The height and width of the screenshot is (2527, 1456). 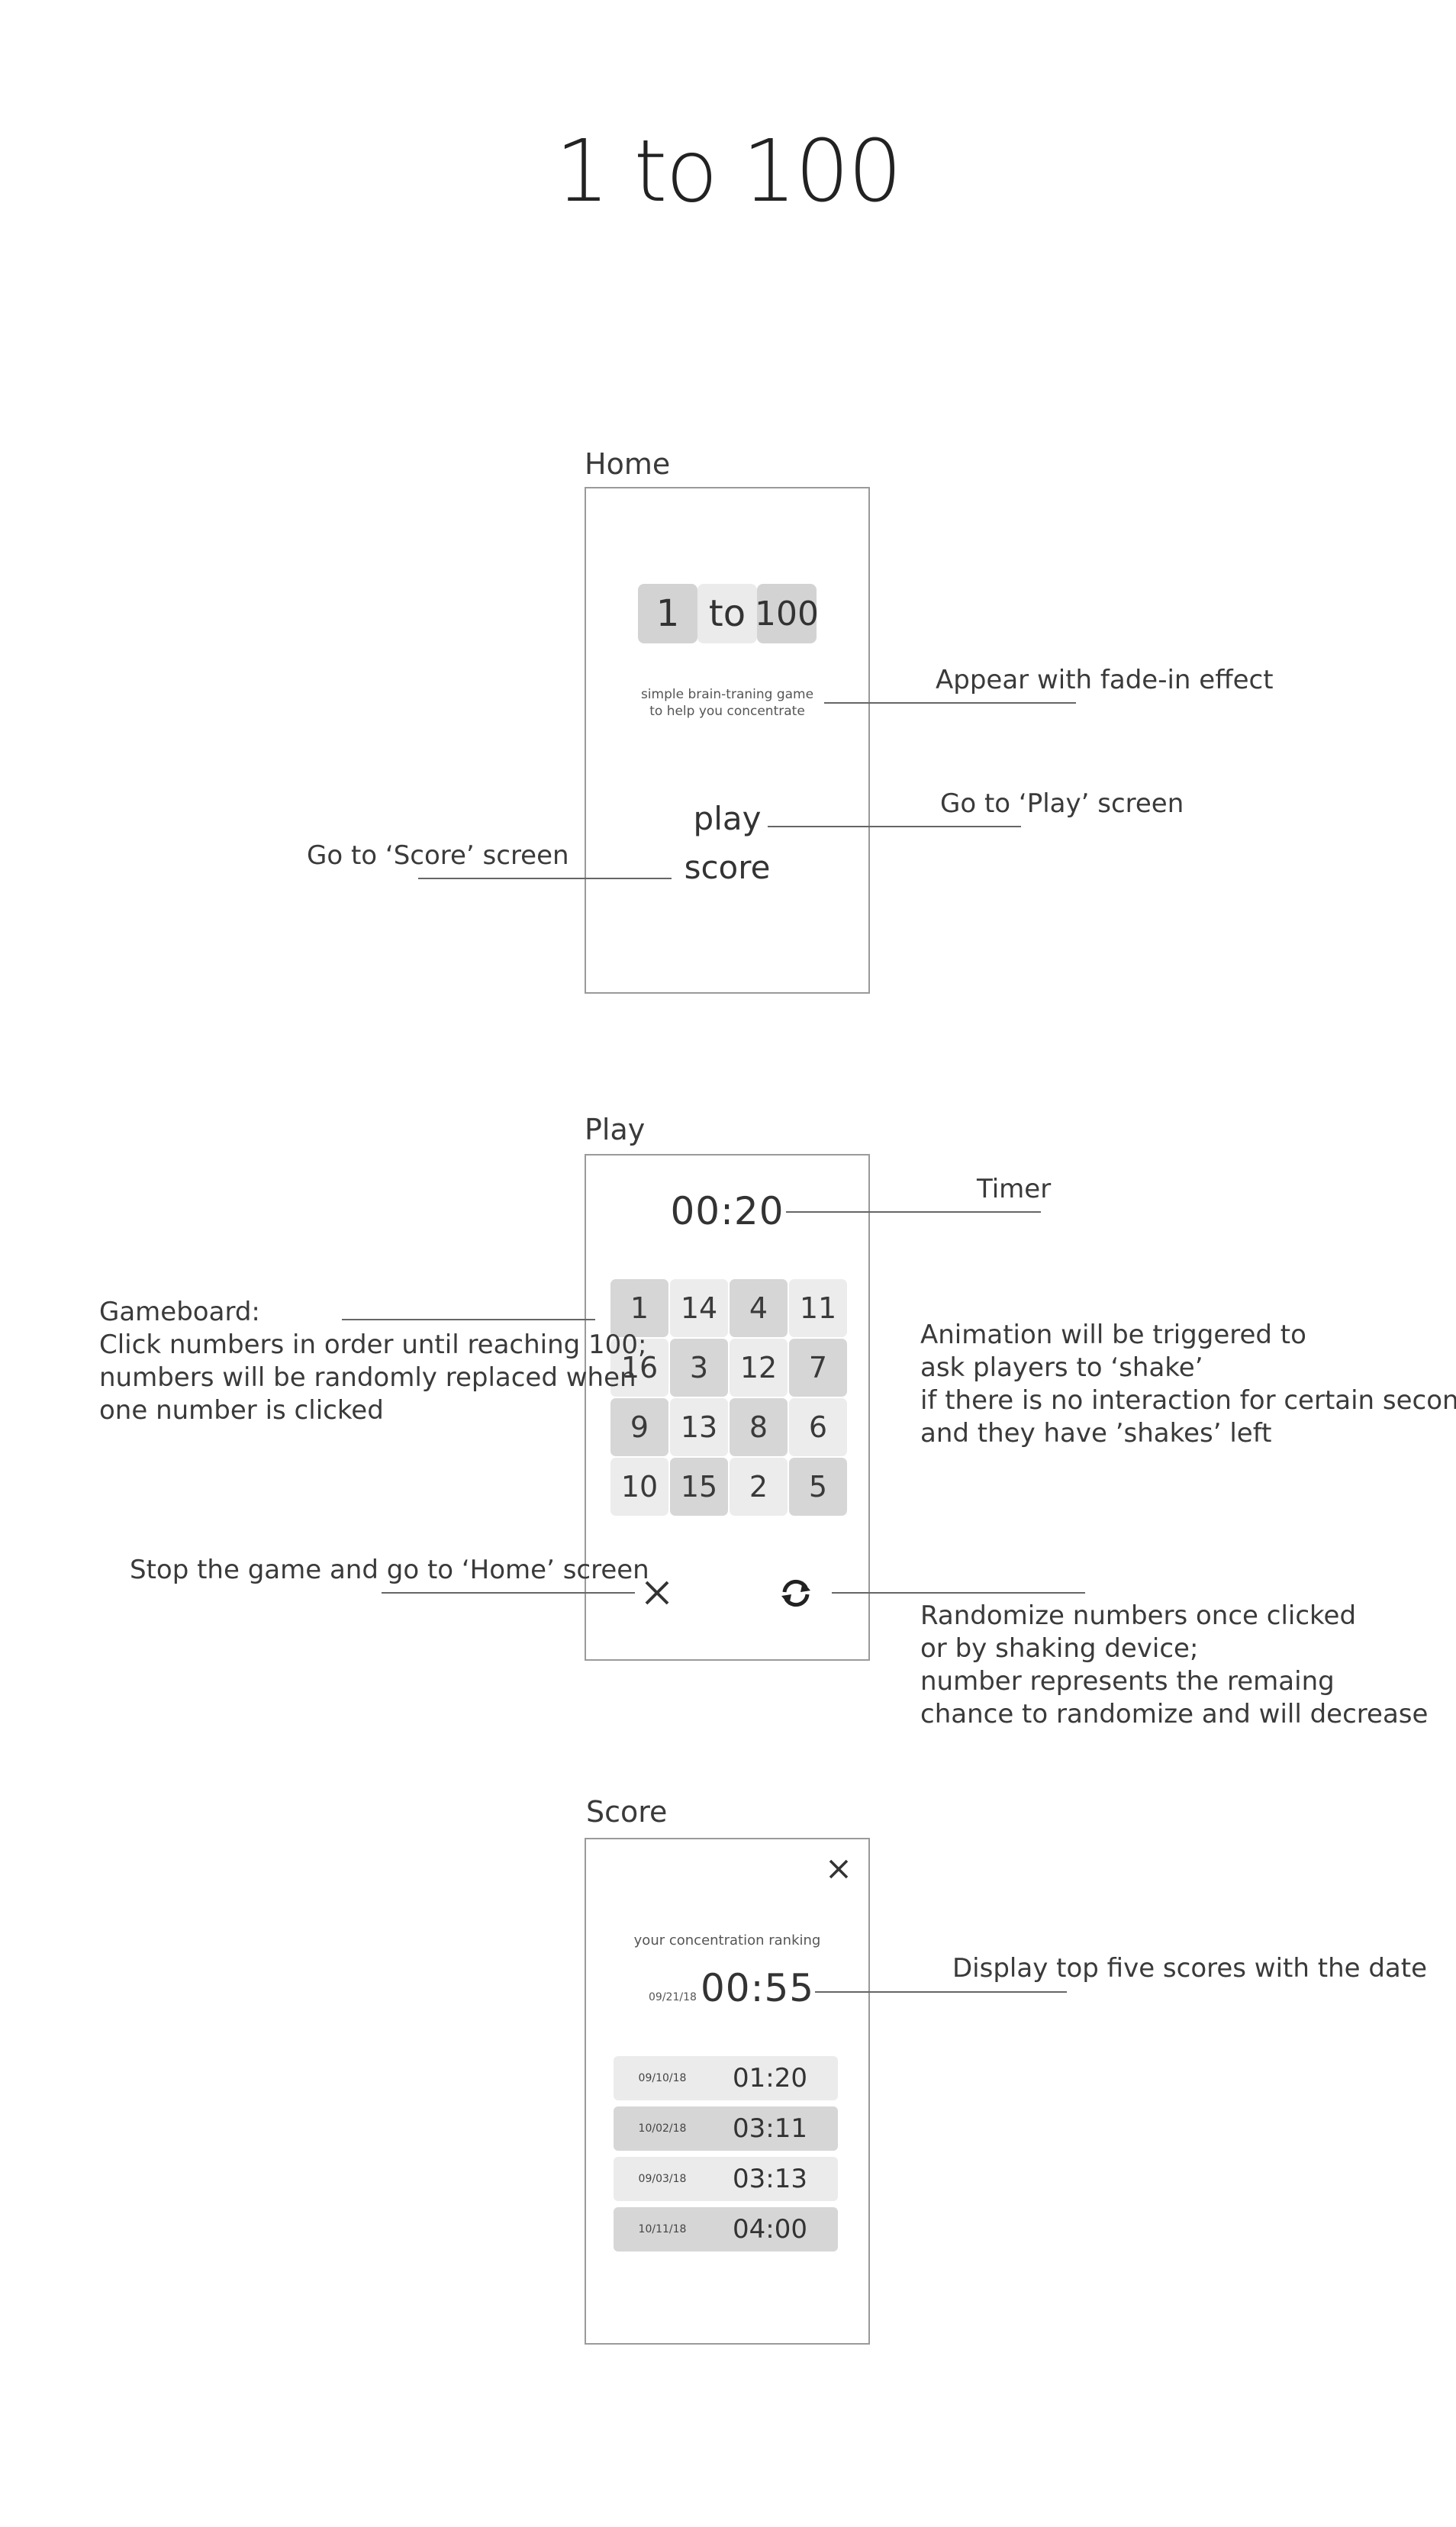 What do you see at coordinates (726, 2078) in the screenshot?
I see `score-row: 09/10/18 01:20` at bounding box center [726, 2078].